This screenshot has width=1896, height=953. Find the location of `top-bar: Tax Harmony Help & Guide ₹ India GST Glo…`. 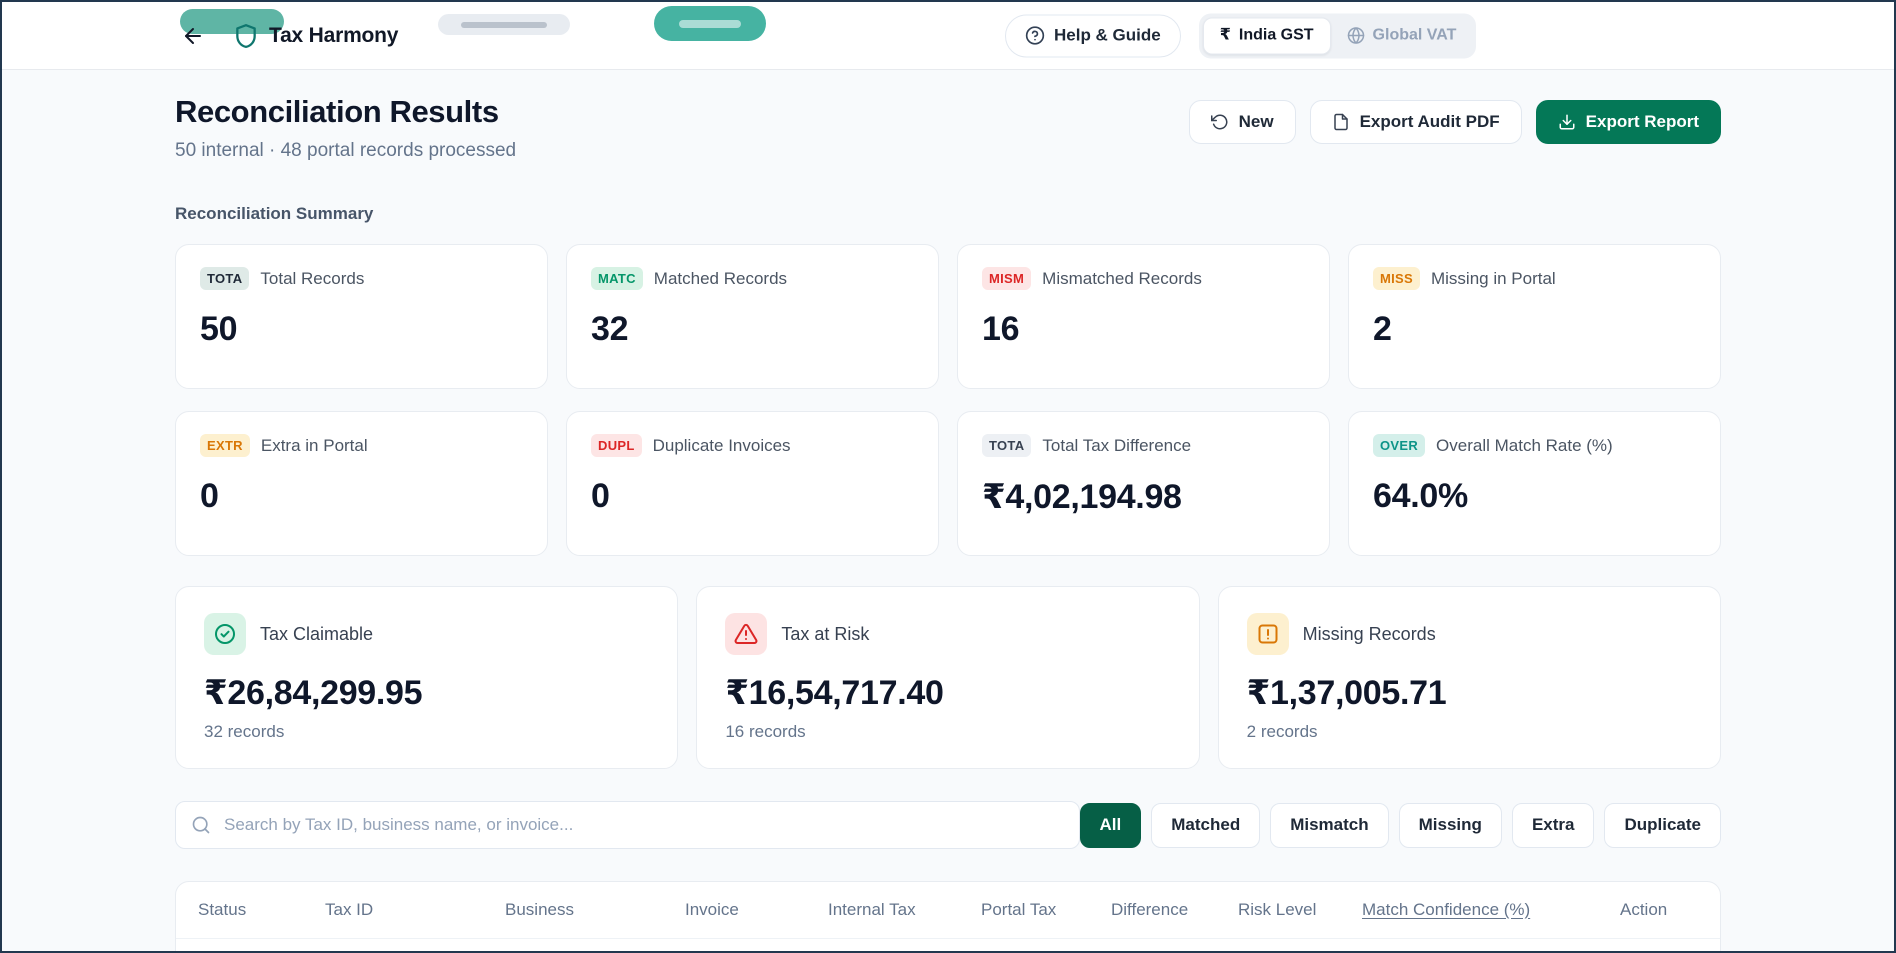

top-bar: Tax Harmony Help & Guide ₹ India GST Glo… is located at coordinates (948, 36).